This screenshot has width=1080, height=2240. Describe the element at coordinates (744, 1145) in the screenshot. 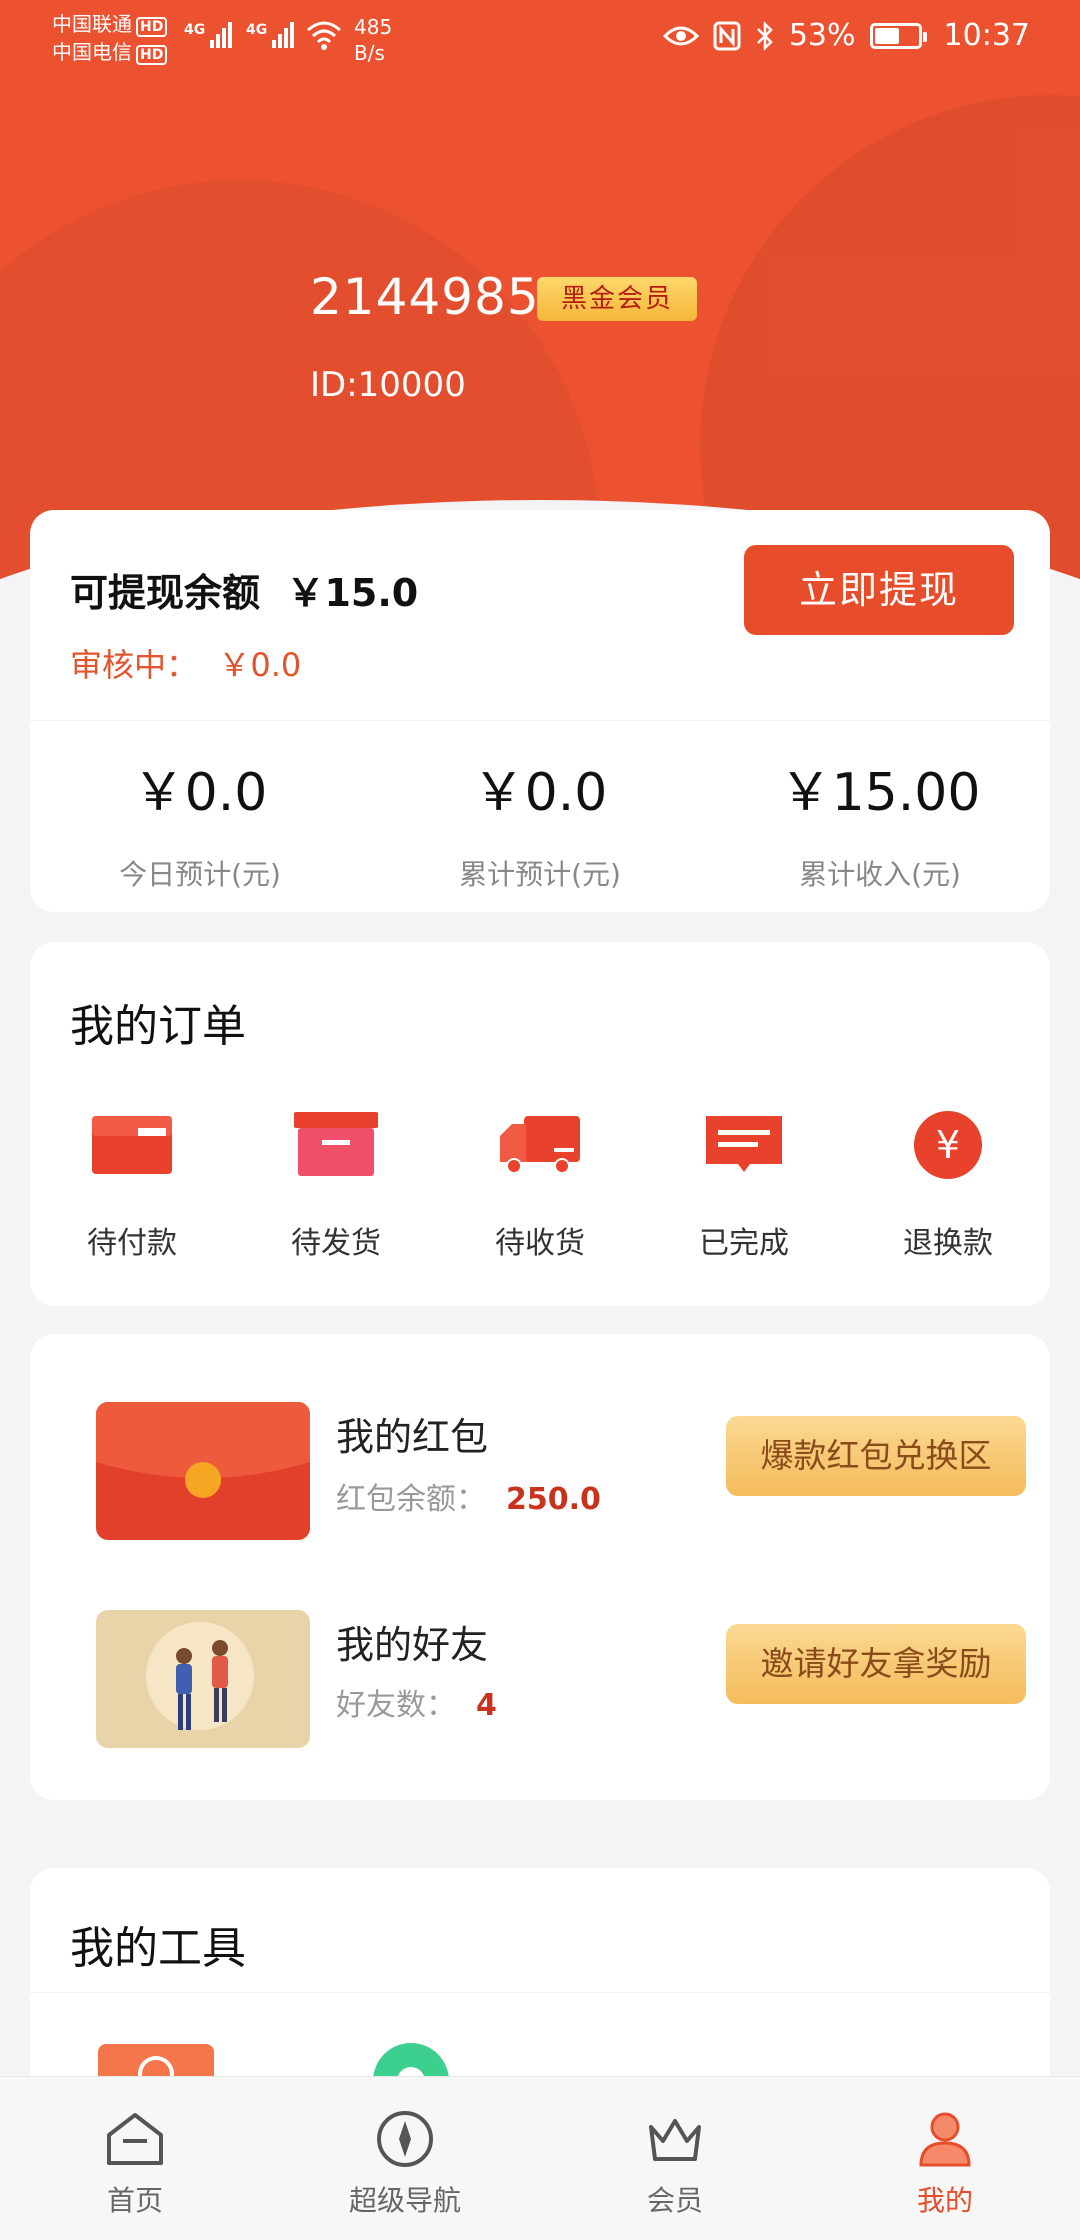

I see `message-icon` at that location.